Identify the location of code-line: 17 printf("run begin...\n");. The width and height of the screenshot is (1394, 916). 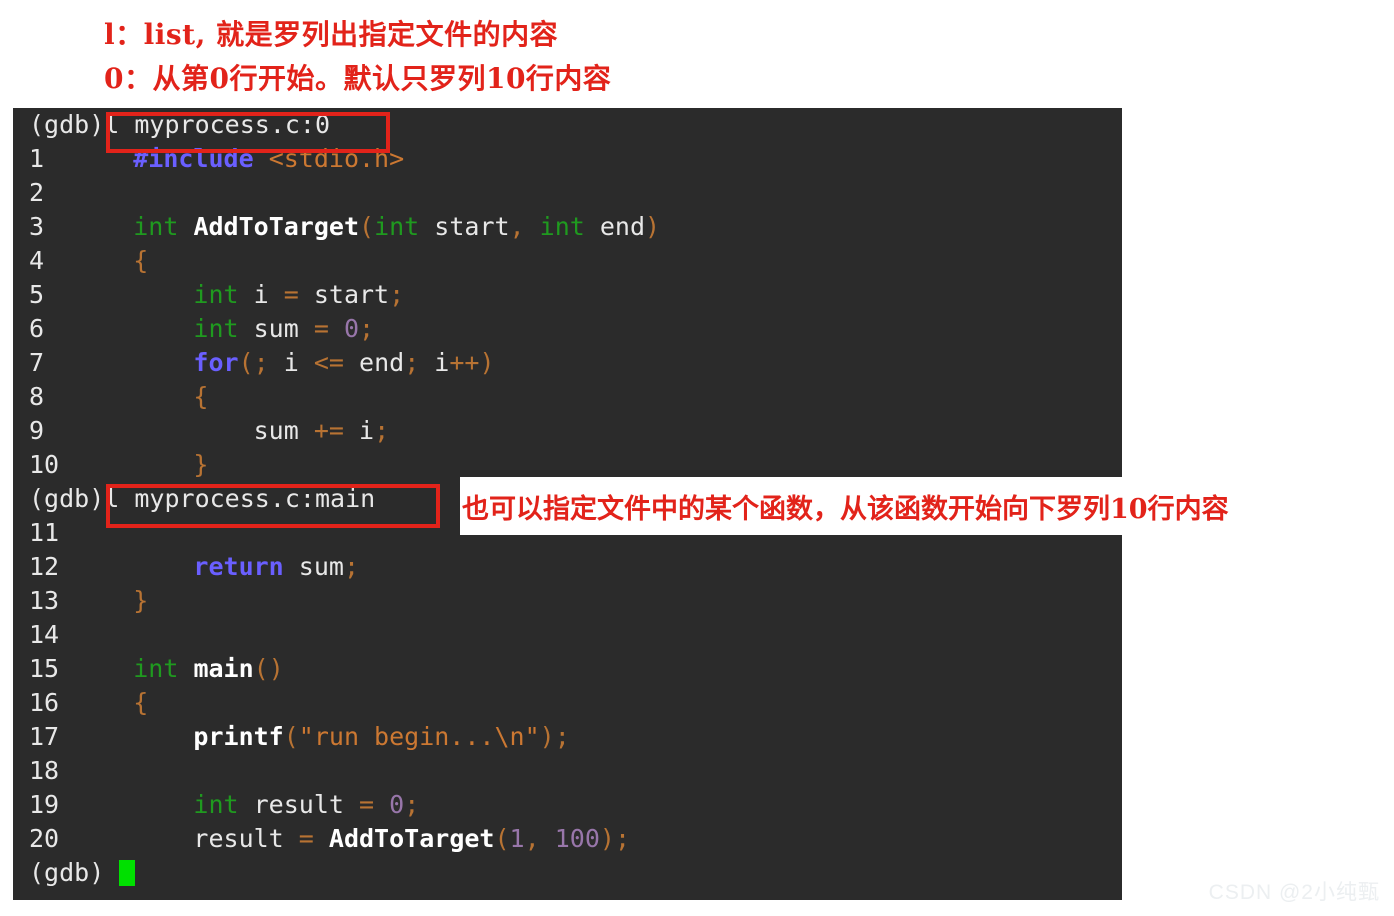
(567, 737).